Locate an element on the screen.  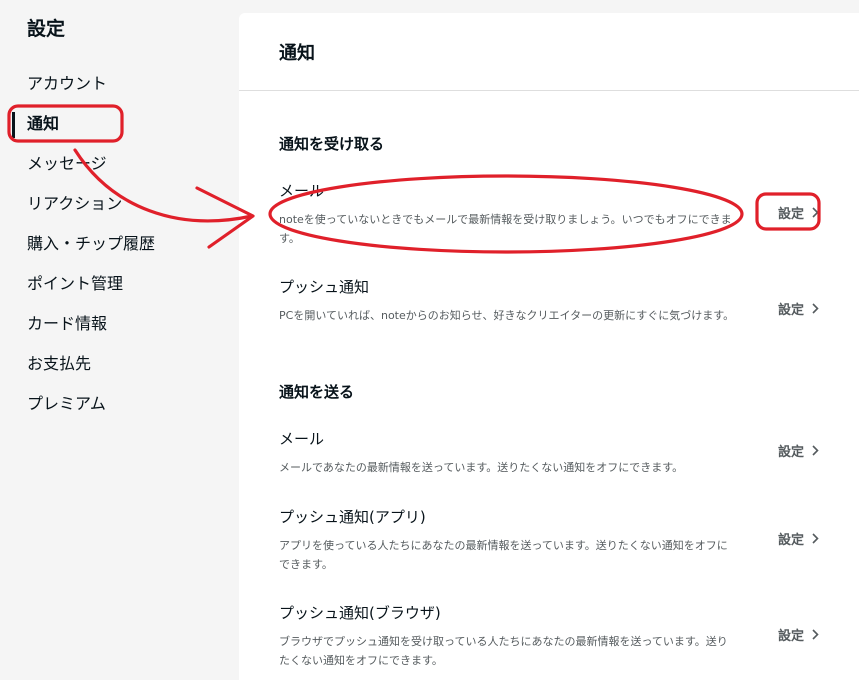
section-title-receive: 通知を受け取る is located at coordinates (332, 144).